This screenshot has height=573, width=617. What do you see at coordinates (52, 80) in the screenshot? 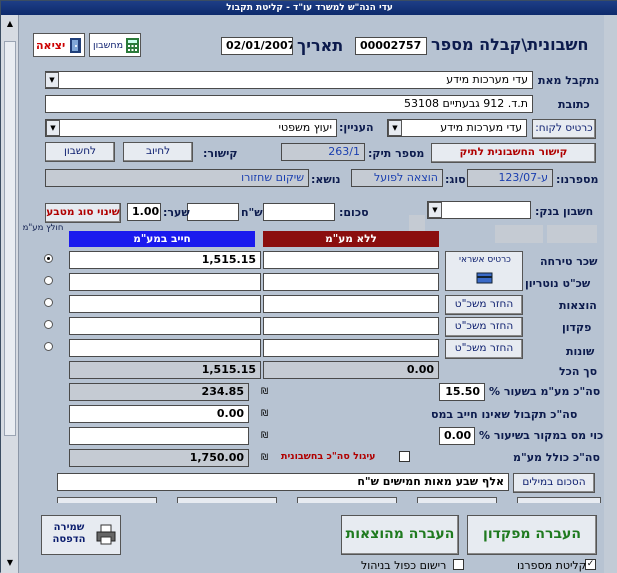
I see `received-from-dropdown-icon: ▼` at bounding box center [52, 80].